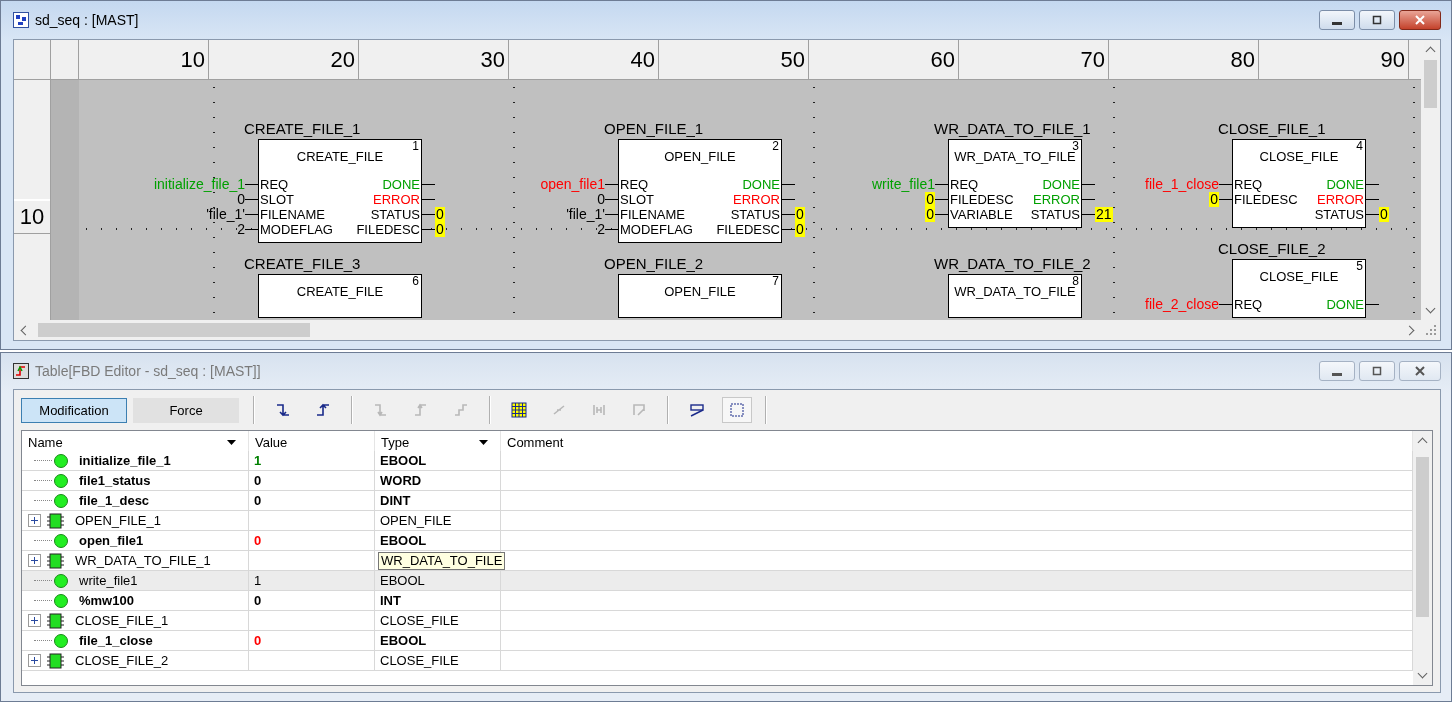 This screenshot has height=702, width=1452. Describe the element at coordinates (135, 661) in the screenshot. I see `name-cell: CLOSE_FILE_2` at that location.